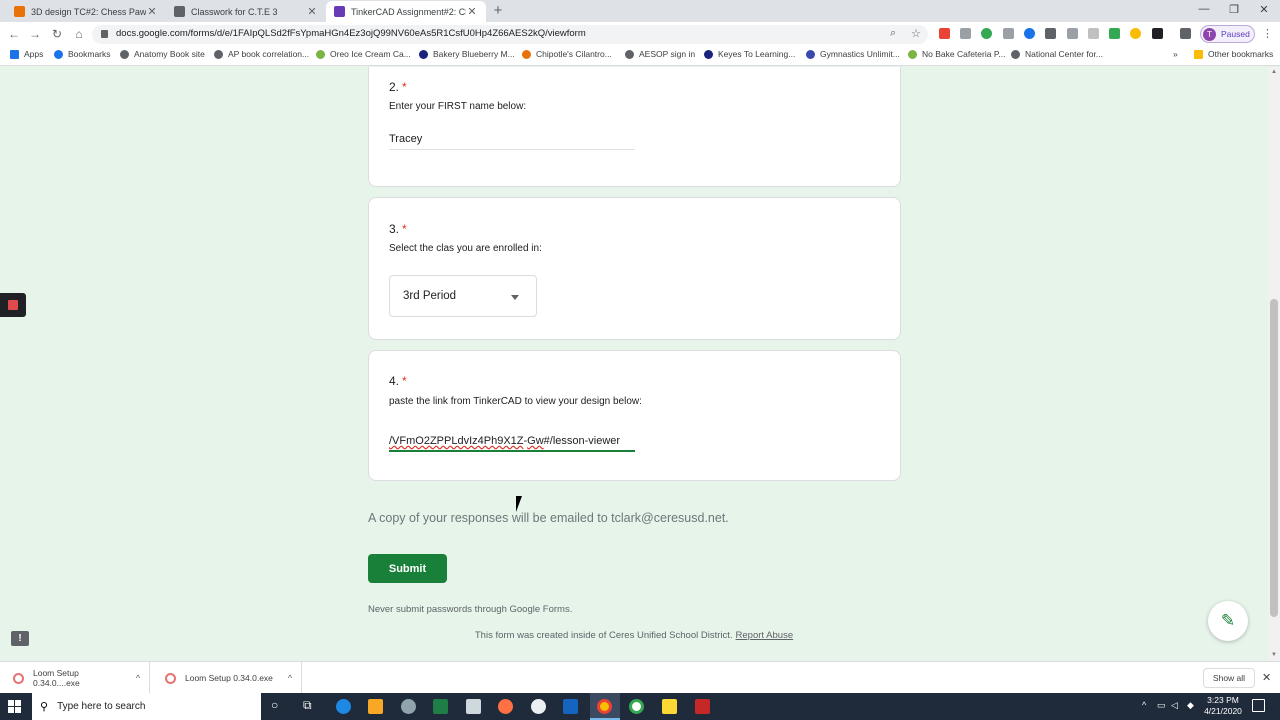 This screenshot has height=720, width=1280. What do you see at coordinates (246, 11) in the screenshot?
I see `tab-classwork: Classwork for C.T.E 3 ✕` at bounding box center [246, 11].